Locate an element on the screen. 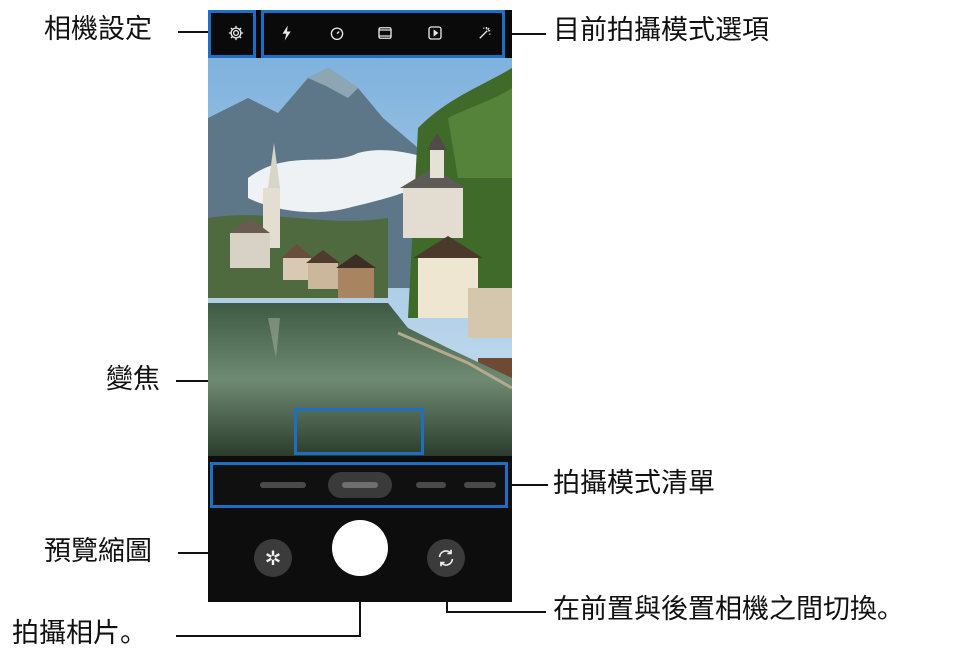  take-photo-label: 拍攝相片。 is located at coordinates (79, 633).